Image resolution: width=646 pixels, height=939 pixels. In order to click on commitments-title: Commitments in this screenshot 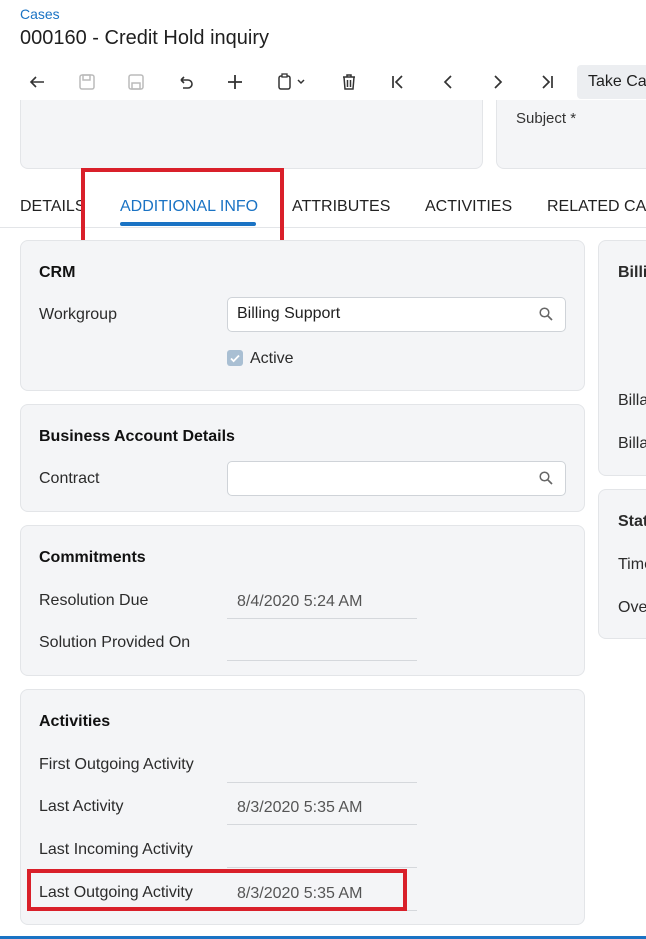, I will do `click(92, 557)`.